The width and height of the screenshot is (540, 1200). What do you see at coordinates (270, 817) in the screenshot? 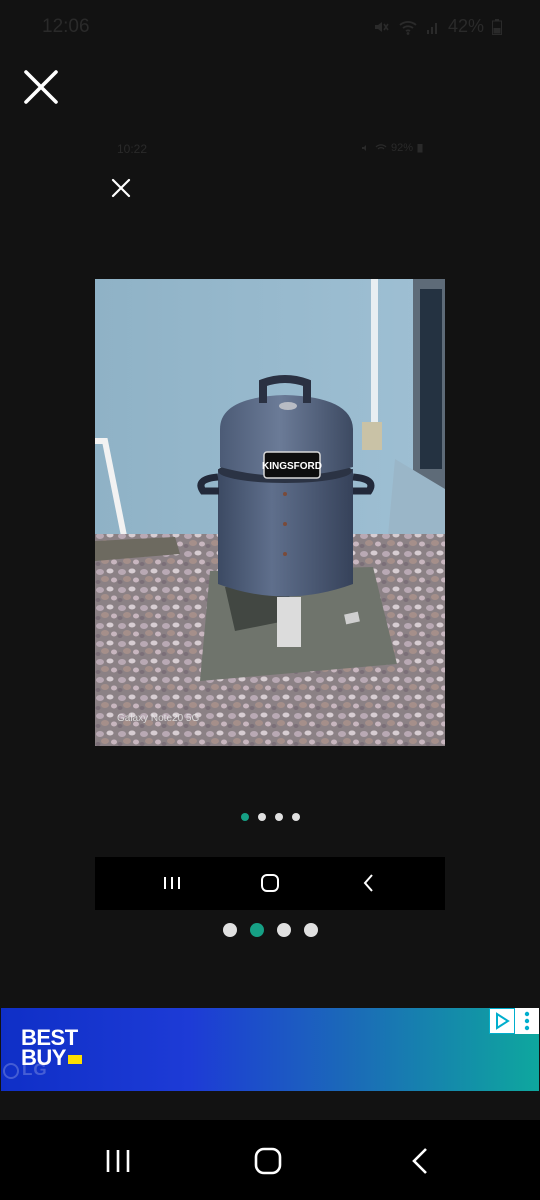
I see `inner-page-indicator` at bounding box center [270, 817].